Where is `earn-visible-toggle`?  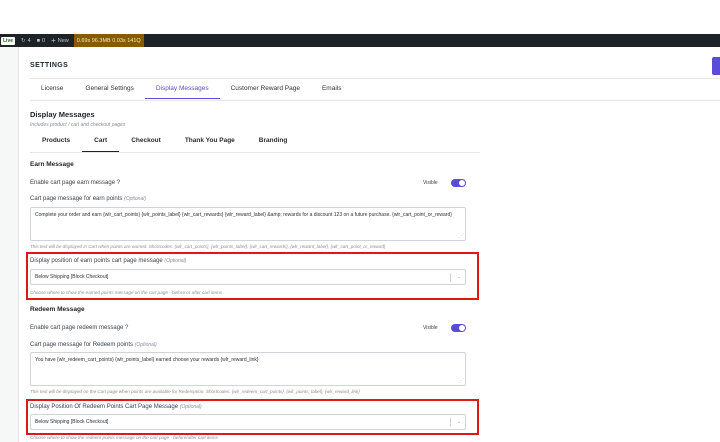
earn-visible-toggle is located at coordinates (458, 183).